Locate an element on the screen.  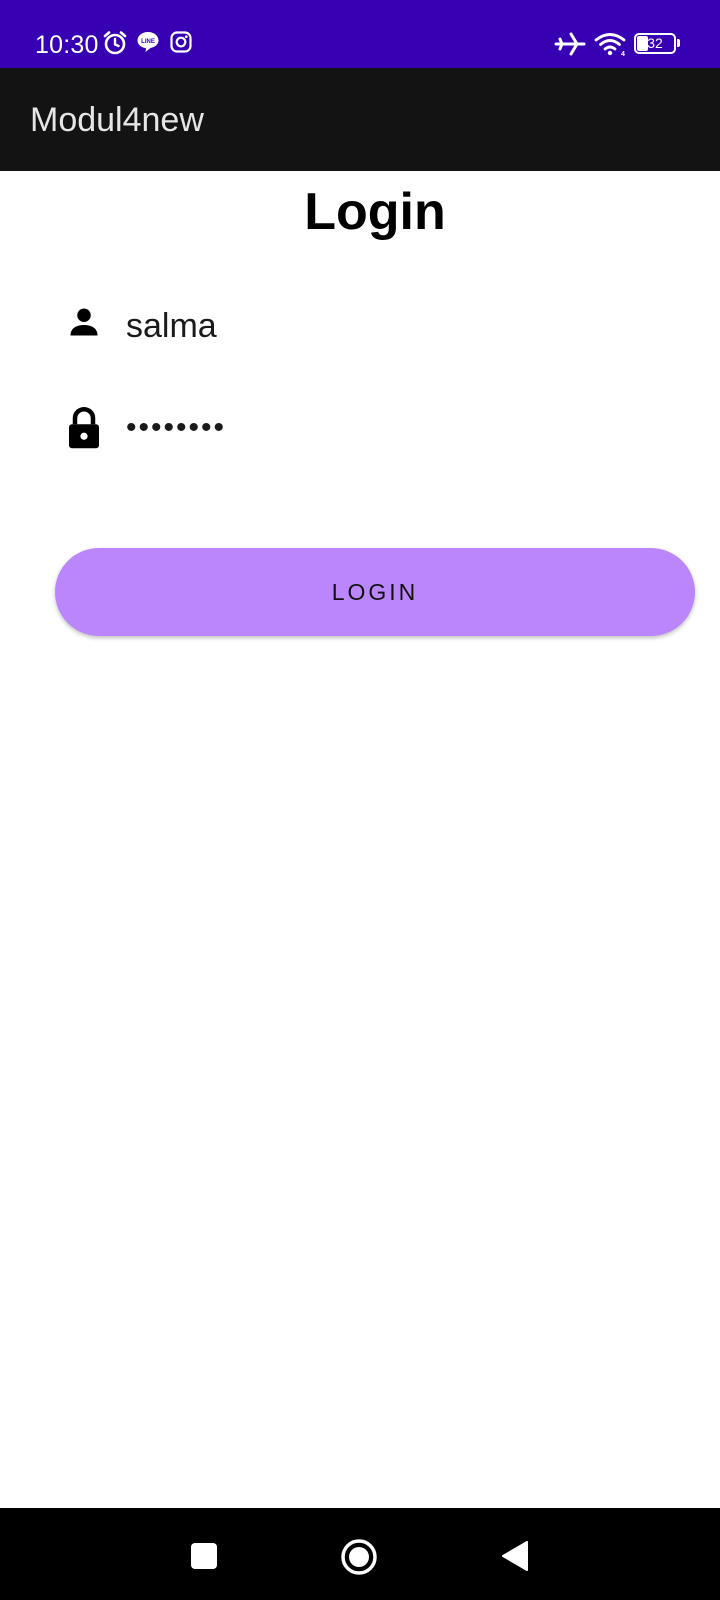
username-row is located at coordinates (366, 326).